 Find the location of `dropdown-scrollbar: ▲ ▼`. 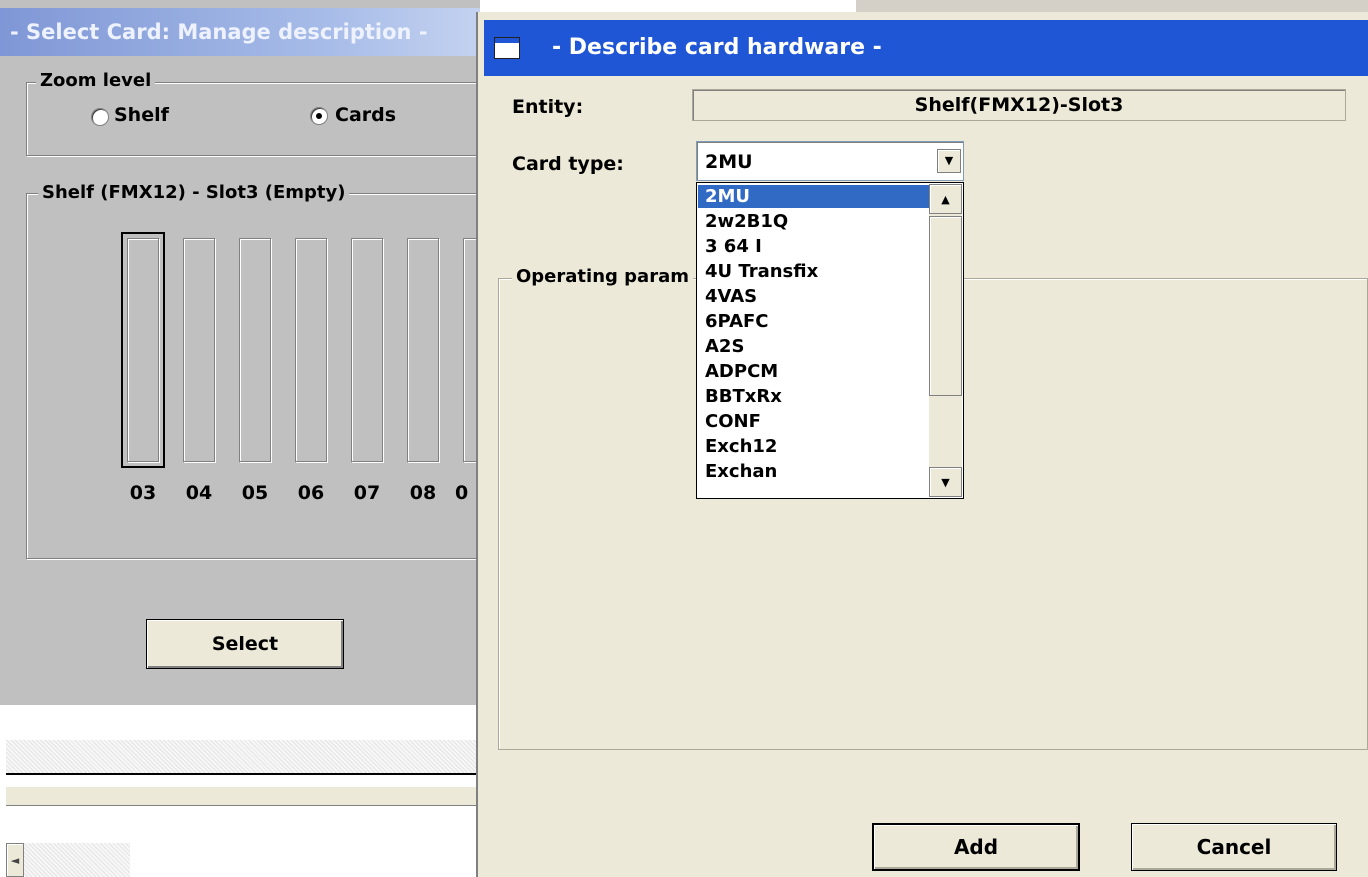

dropdown-scrollbar: ▲ ▼ is located at coordinates (945, 340).